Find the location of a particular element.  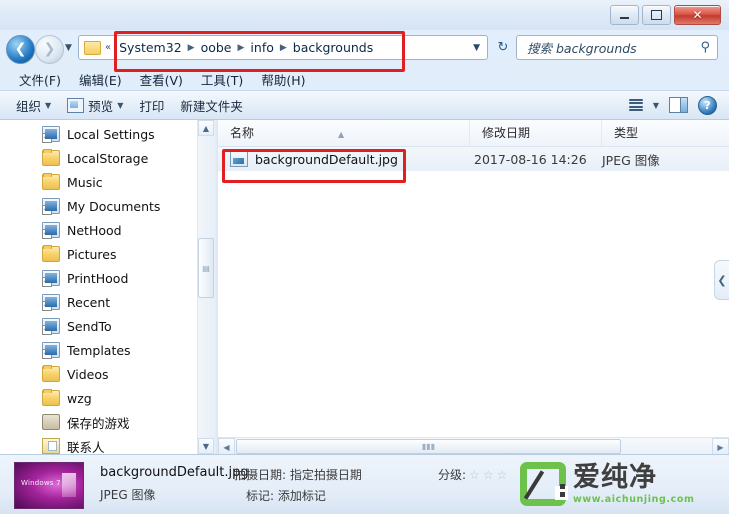

tree-item-sendto: SendTo is located at coordinates (107, 326).